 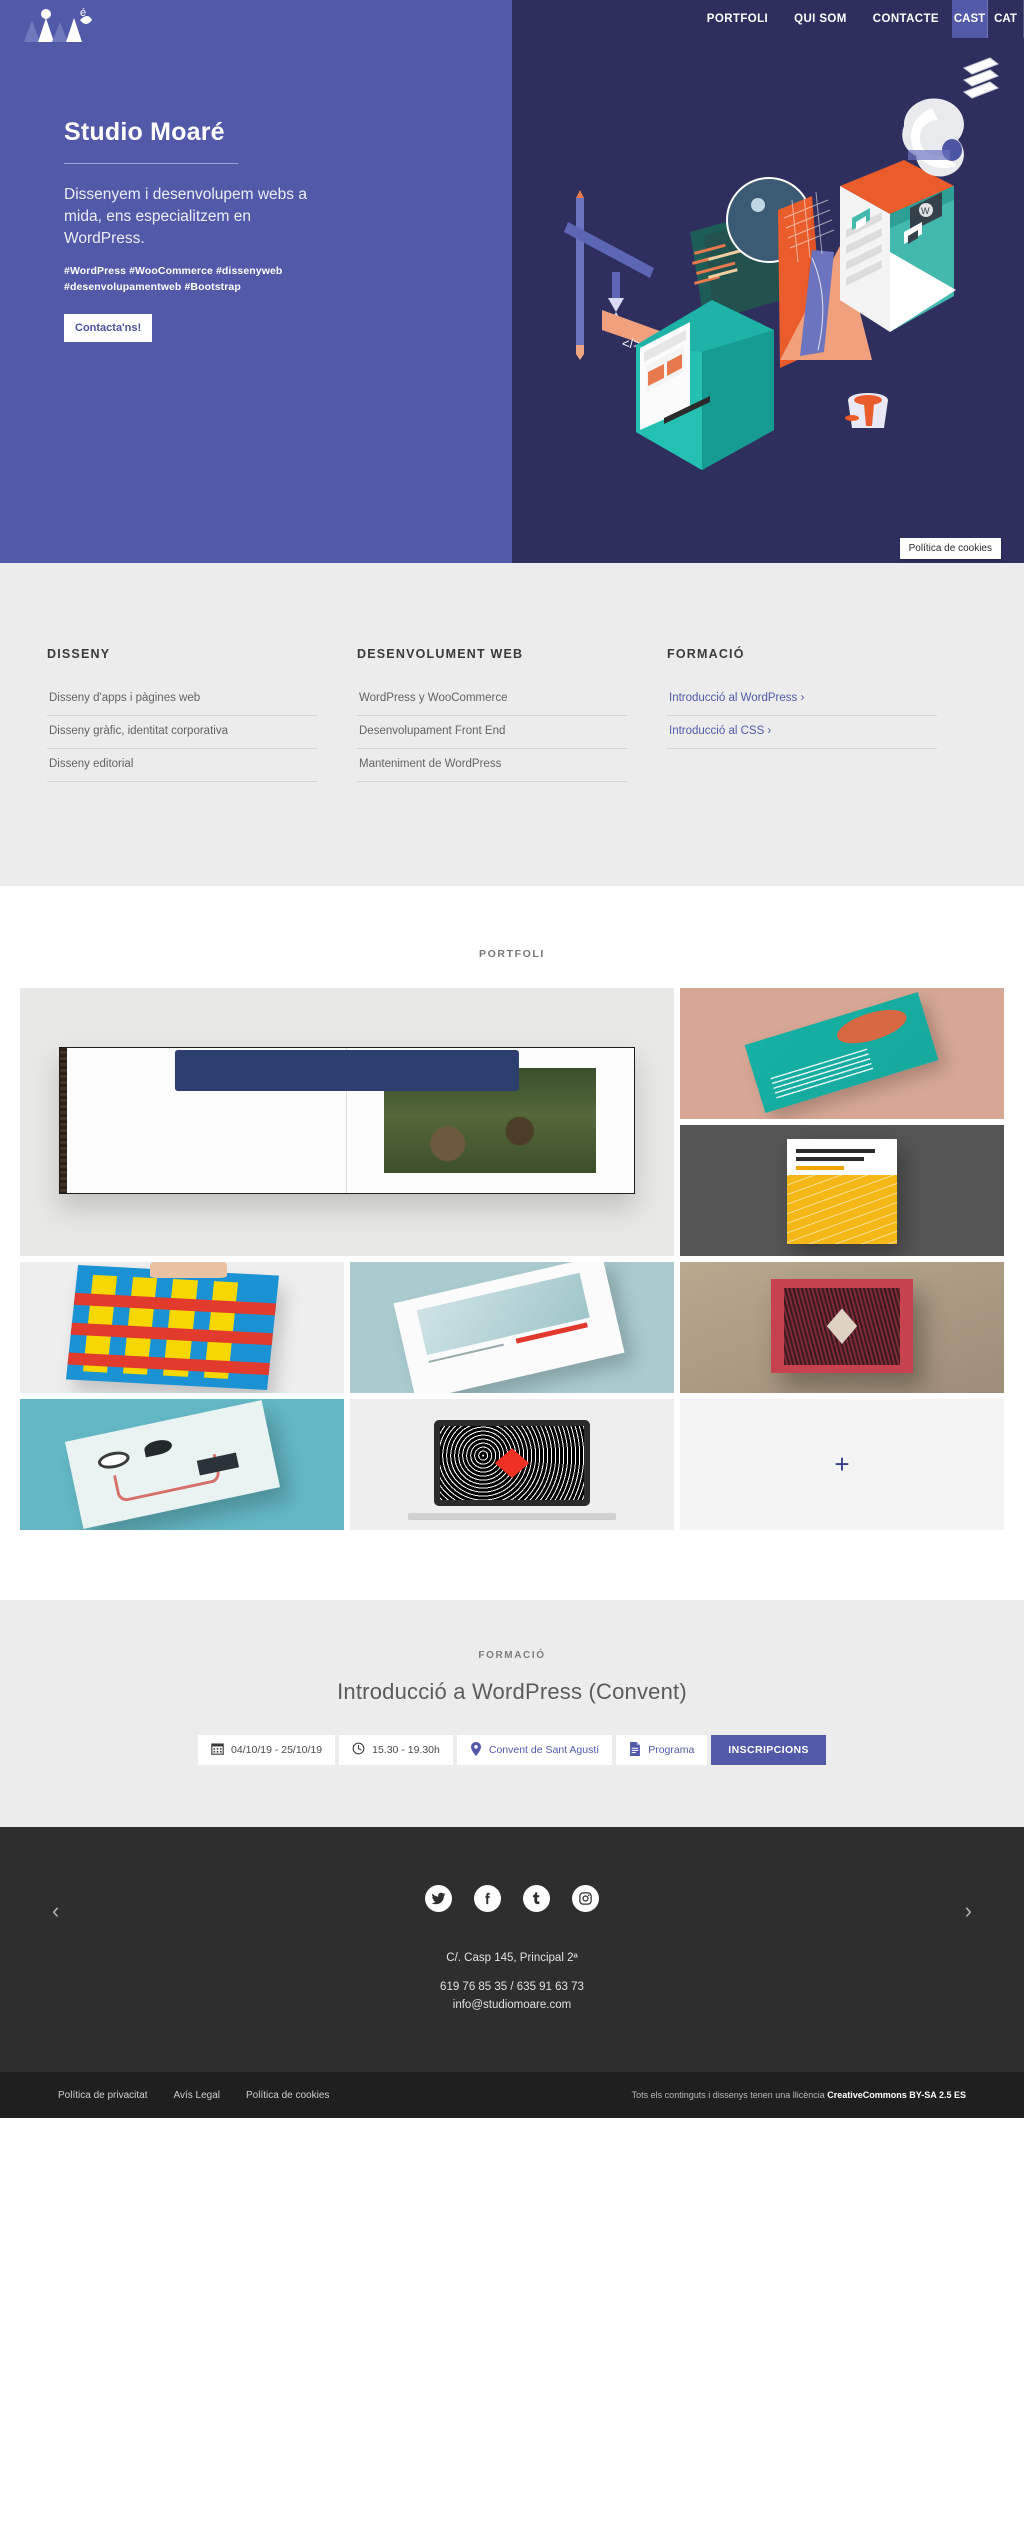 I want to click on services-heading: FORMACIÓ, so click(x=706, y=654).